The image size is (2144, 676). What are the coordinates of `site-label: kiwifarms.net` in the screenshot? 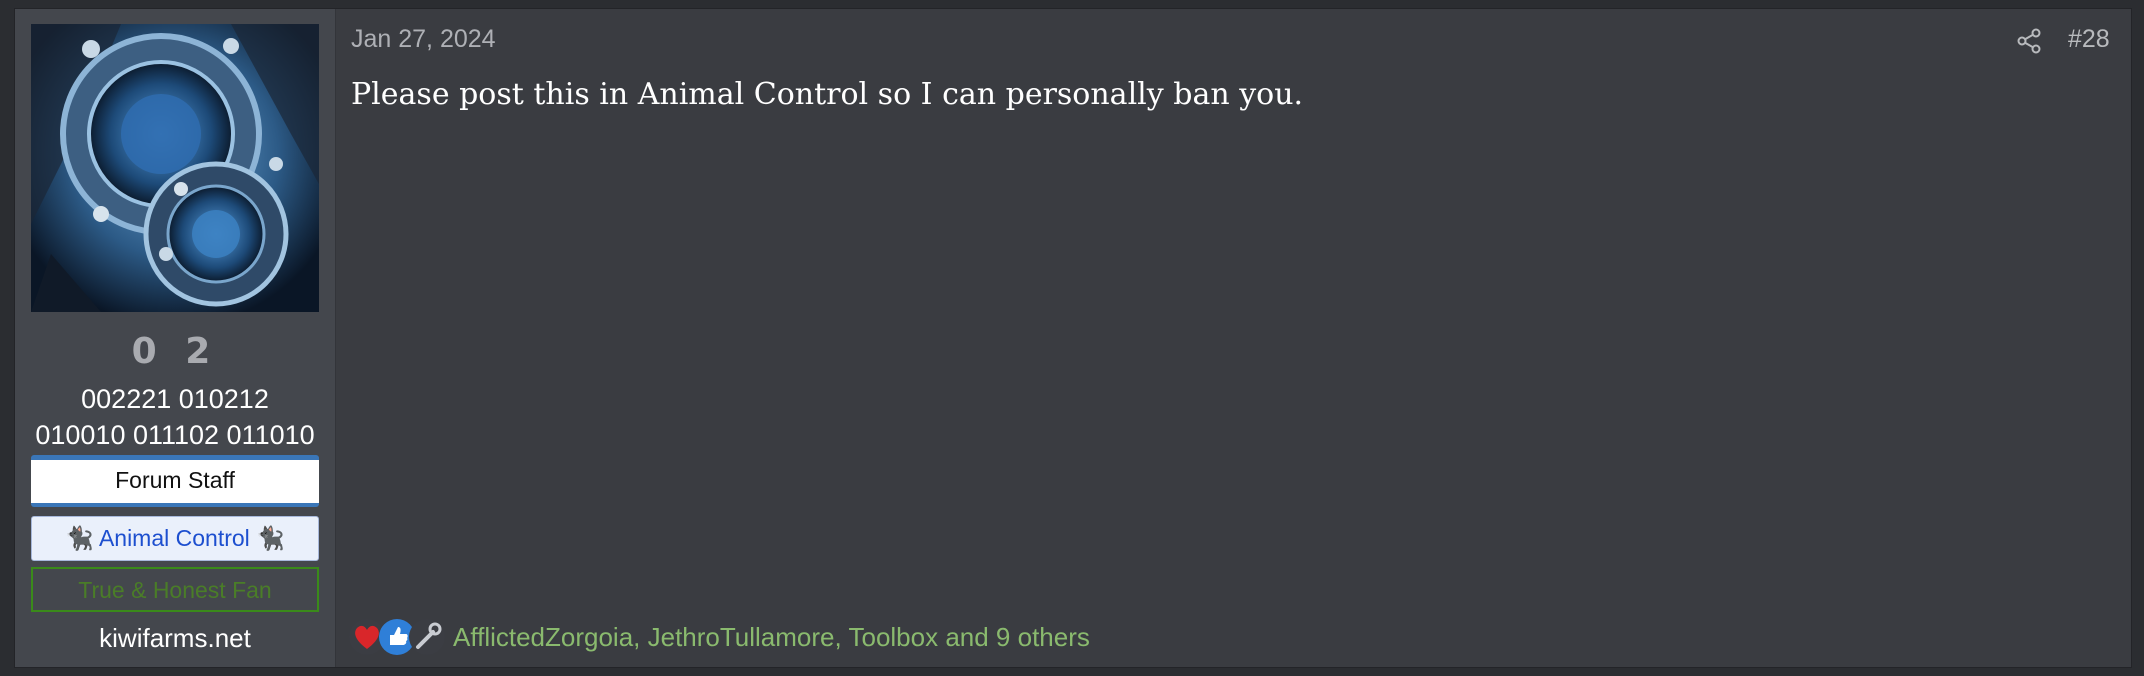 It's located at (175, 638).